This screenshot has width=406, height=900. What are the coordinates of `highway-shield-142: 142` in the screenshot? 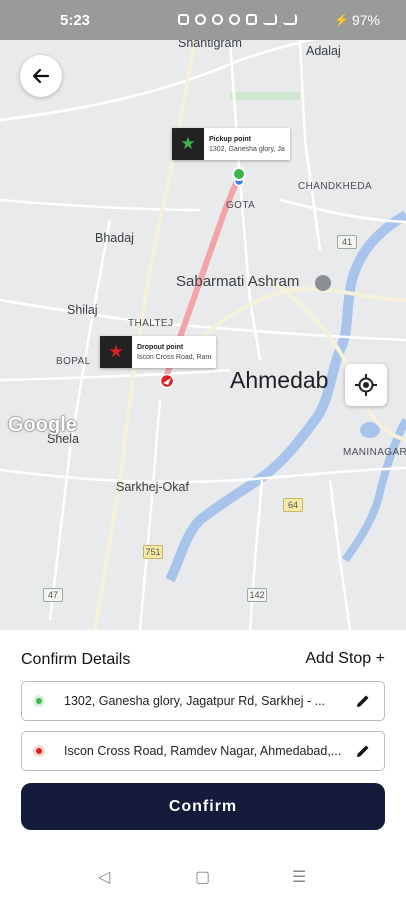 It's located at (257, 595).